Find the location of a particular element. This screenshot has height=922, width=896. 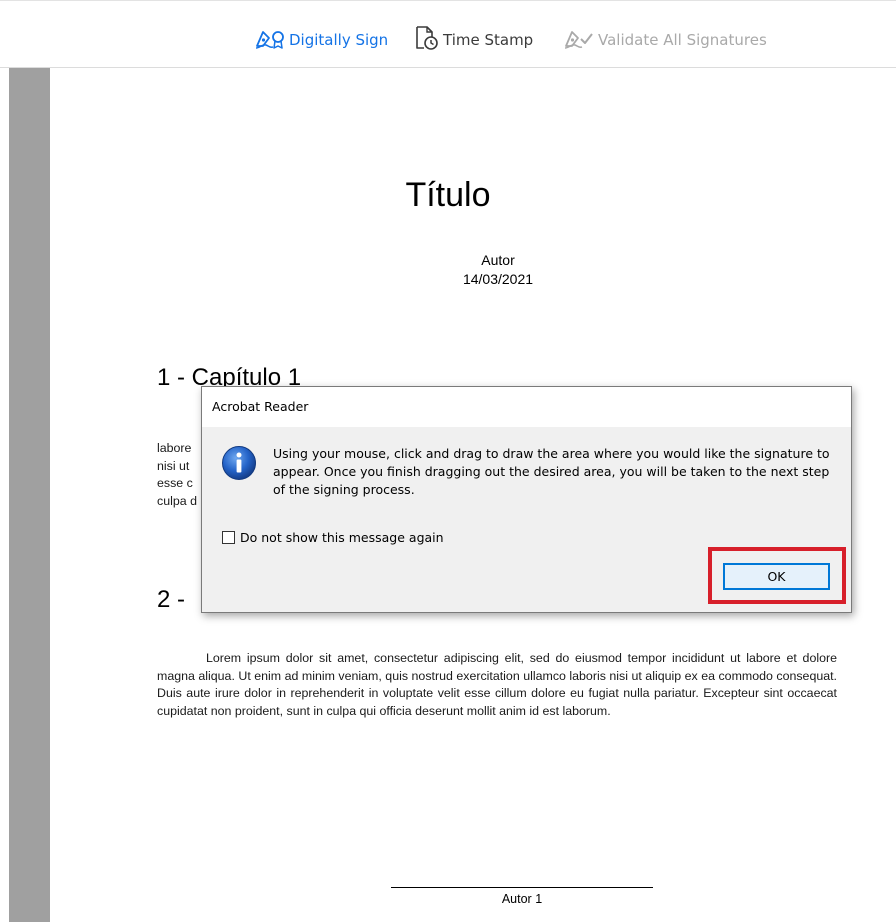

chapter-2-heading: 2 - is located at coordinates (171, 599).